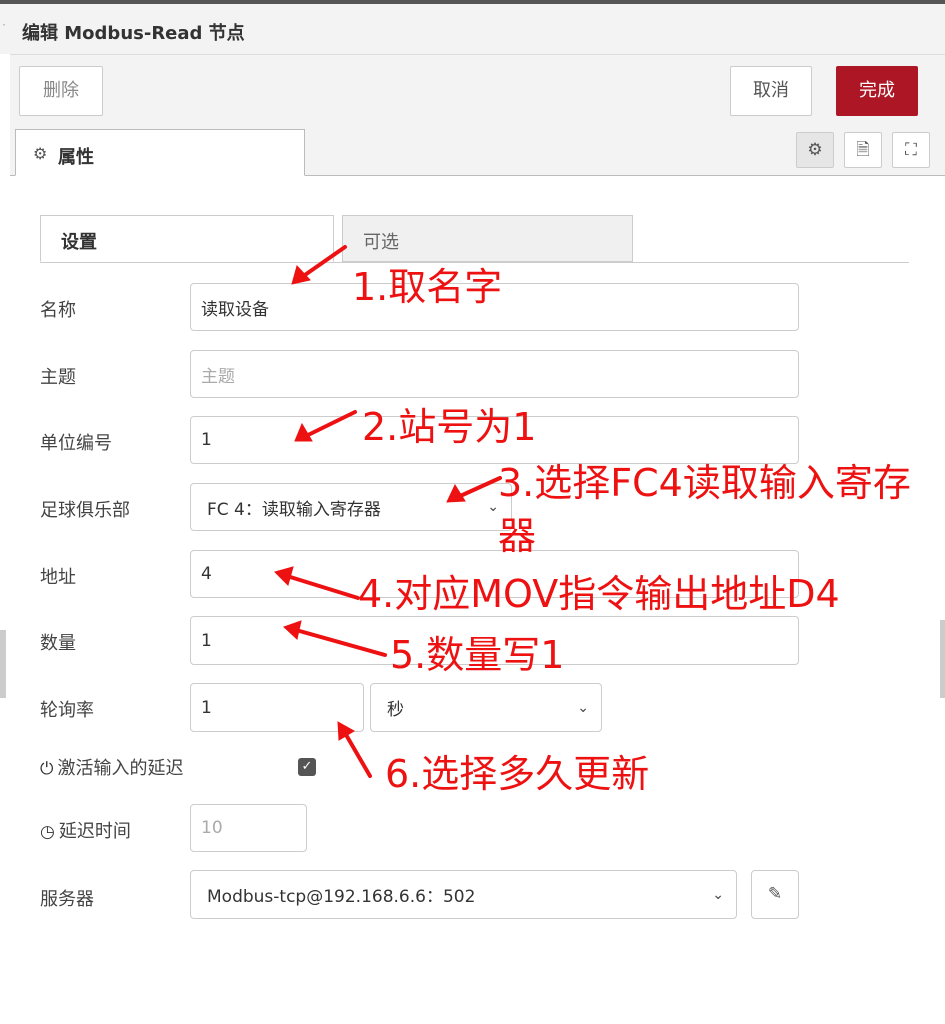 The height and width of the screenshot is (1024, 945). I want to click on annotation-4: 4.对应MOV指令输出地址D4, so click(599, 594).